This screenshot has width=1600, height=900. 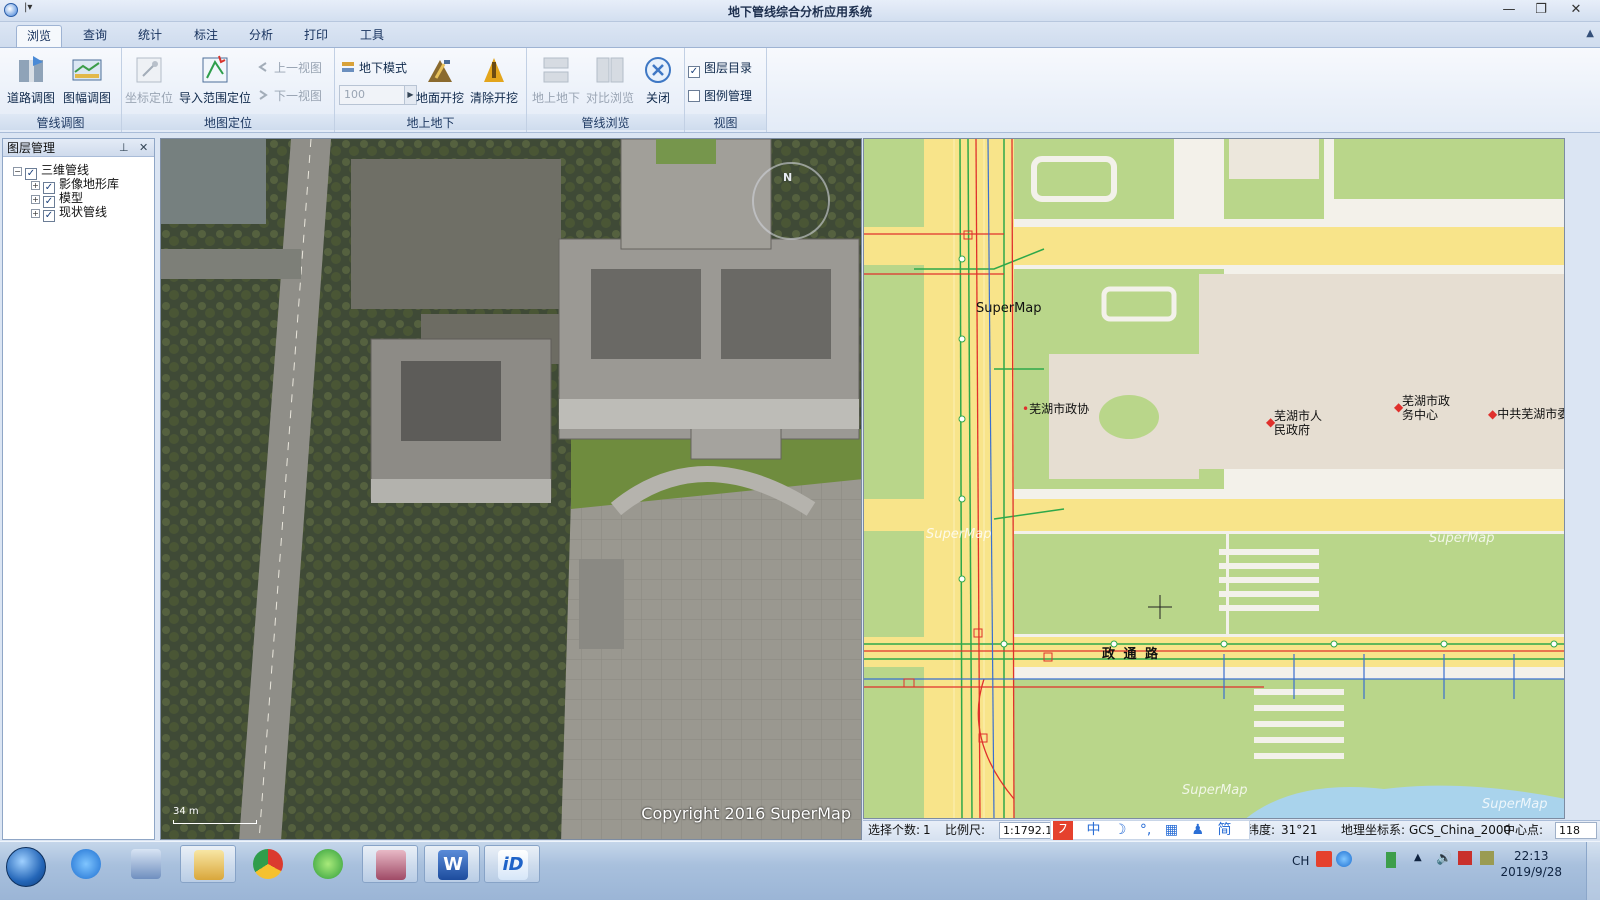 What do you see at coordinates (1055, 408) in the screenshot?
I see `poi-label: •芜湖市政协` at bounding box center [1055, 408].